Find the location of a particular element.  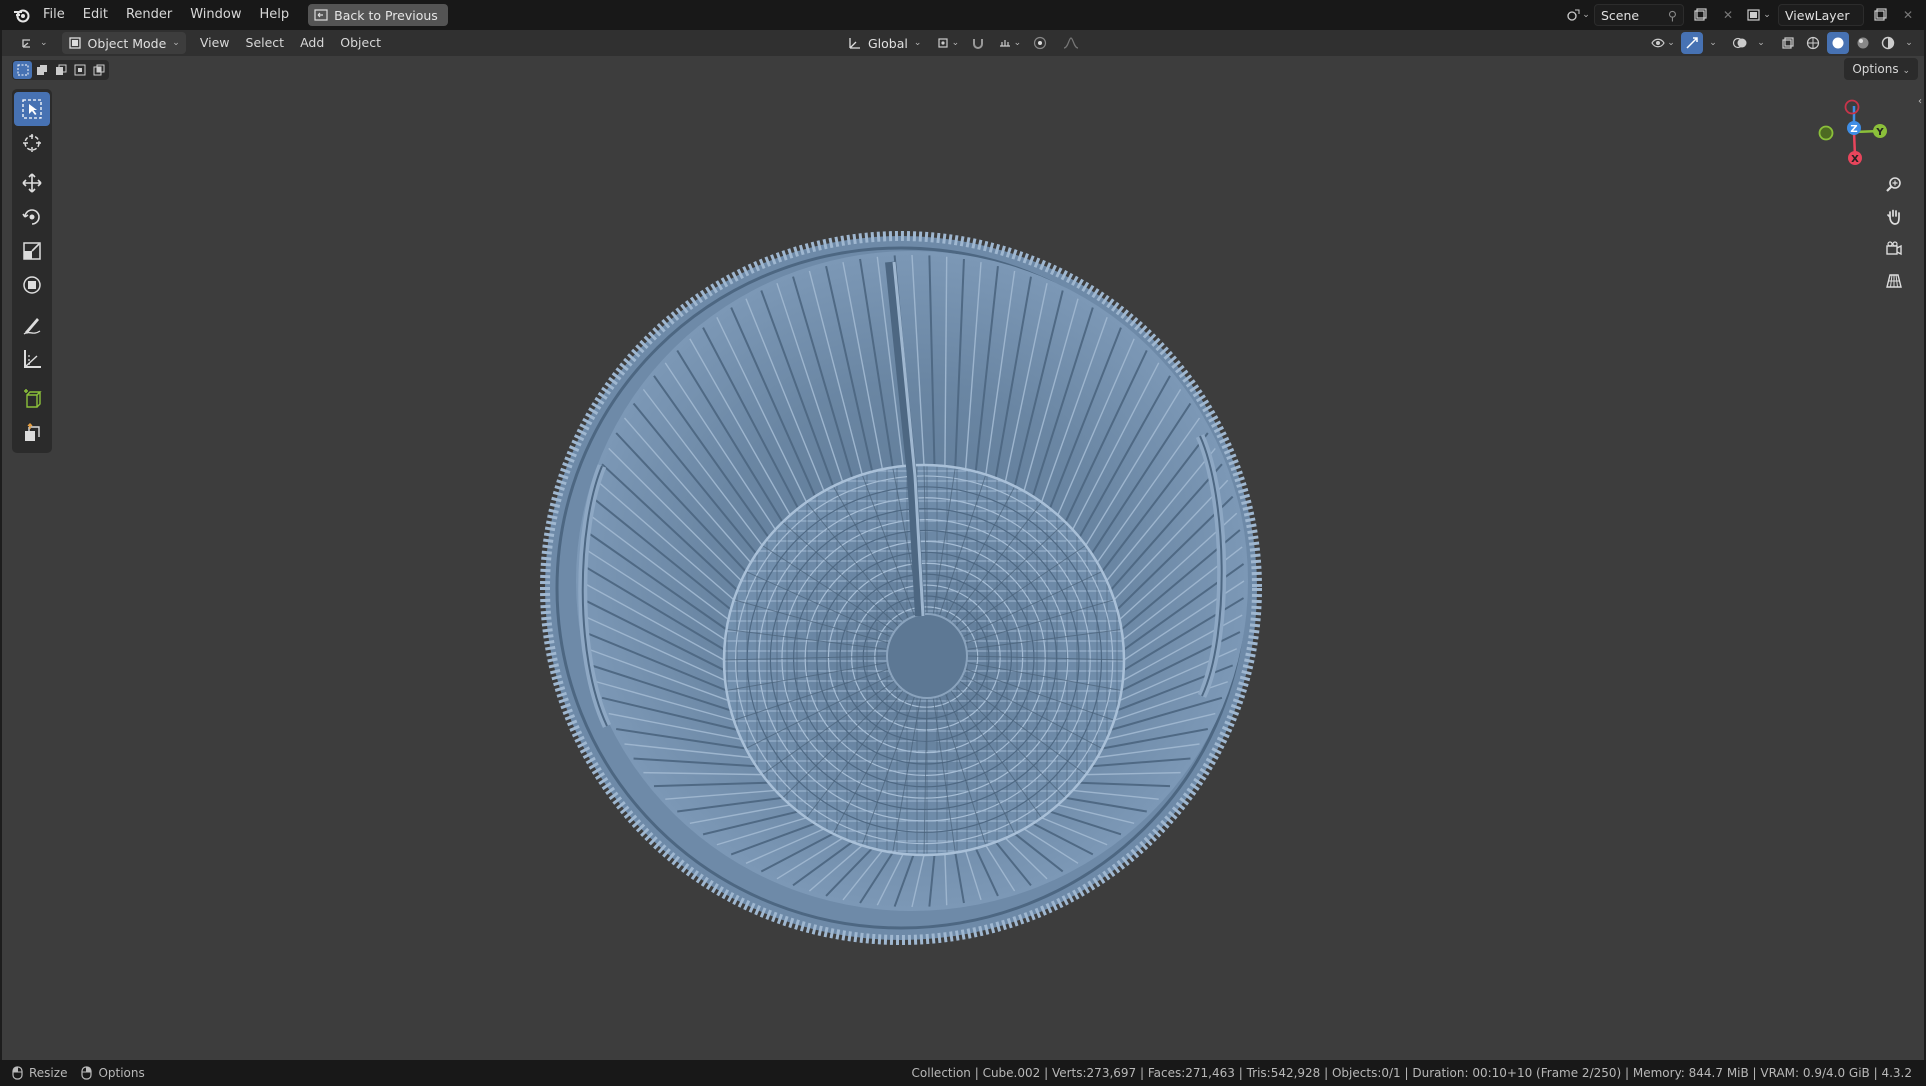

move-icon is located at coordinates (32, 183).